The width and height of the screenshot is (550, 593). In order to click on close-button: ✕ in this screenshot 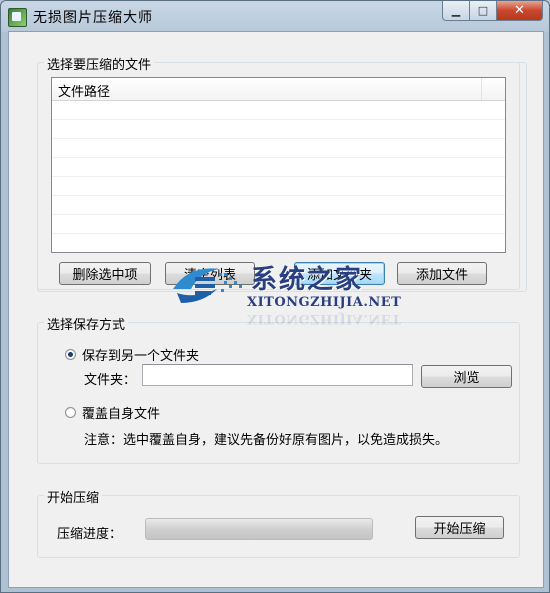, I will do `click(520, 11)`.